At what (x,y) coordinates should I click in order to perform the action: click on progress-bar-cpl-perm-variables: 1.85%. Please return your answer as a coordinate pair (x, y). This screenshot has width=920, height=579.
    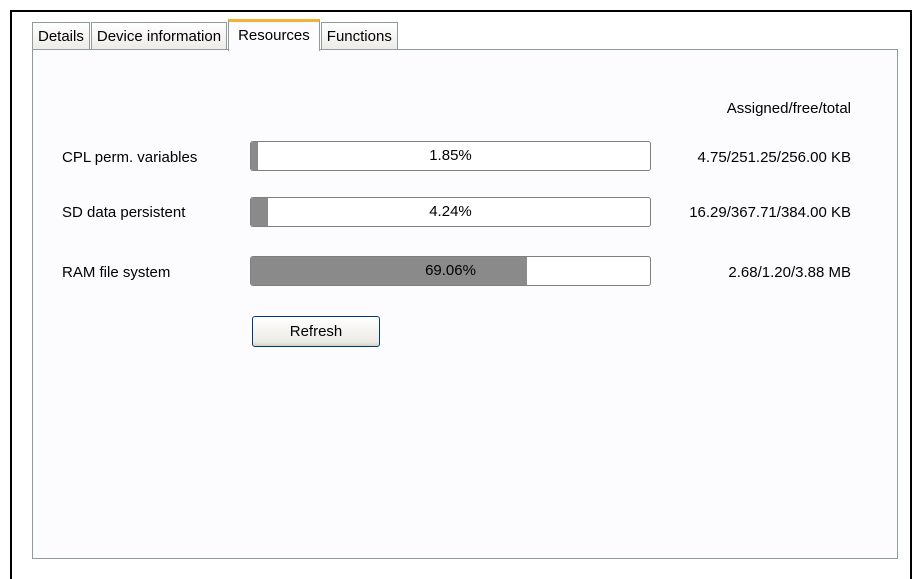
    Looking at the image, I should click on (450, 156).